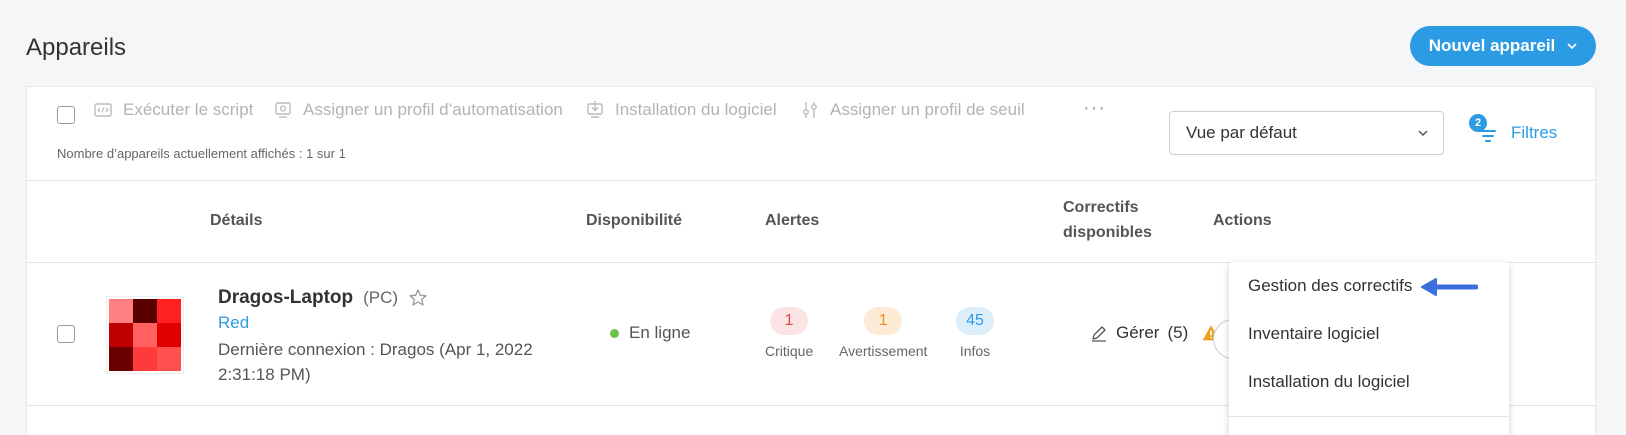  I want to click on device-name: Dragos-Laptop, so click(285, 298).